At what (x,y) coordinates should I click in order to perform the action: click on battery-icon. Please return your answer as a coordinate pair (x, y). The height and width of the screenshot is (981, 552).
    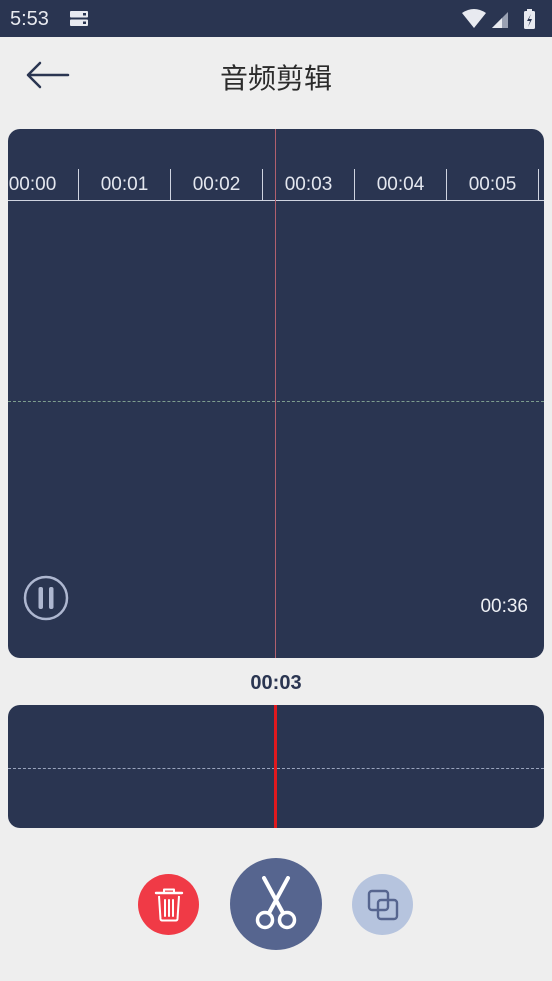
    Looking at the image, I should click on (529, 19).